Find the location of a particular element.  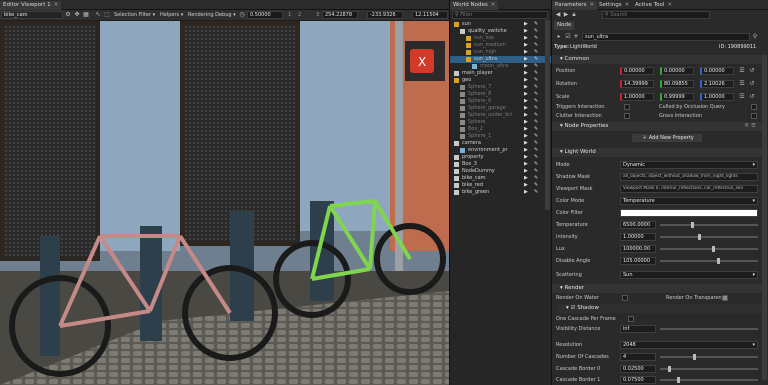

cascade-1-slider is located at coordinates (709, 380).